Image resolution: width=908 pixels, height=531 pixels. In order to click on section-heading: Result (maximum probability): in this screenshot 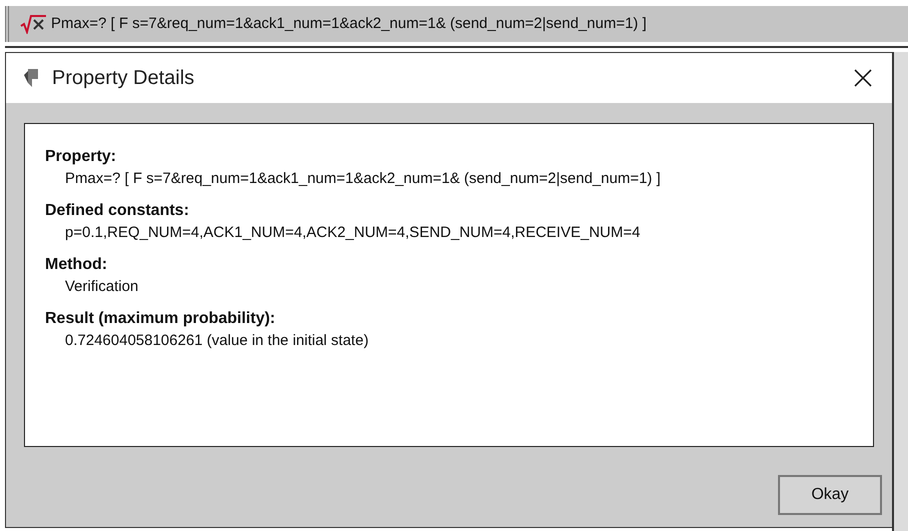, I will do `click(160, 319)`.